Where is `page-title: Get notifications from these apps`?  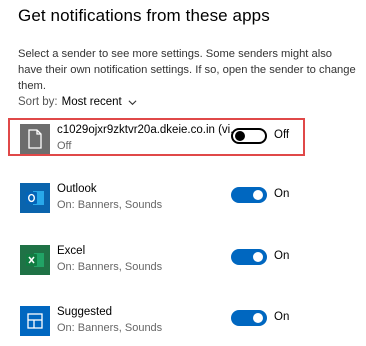
page-title: Get notifications from these apps is located at coordinates (144, 15).